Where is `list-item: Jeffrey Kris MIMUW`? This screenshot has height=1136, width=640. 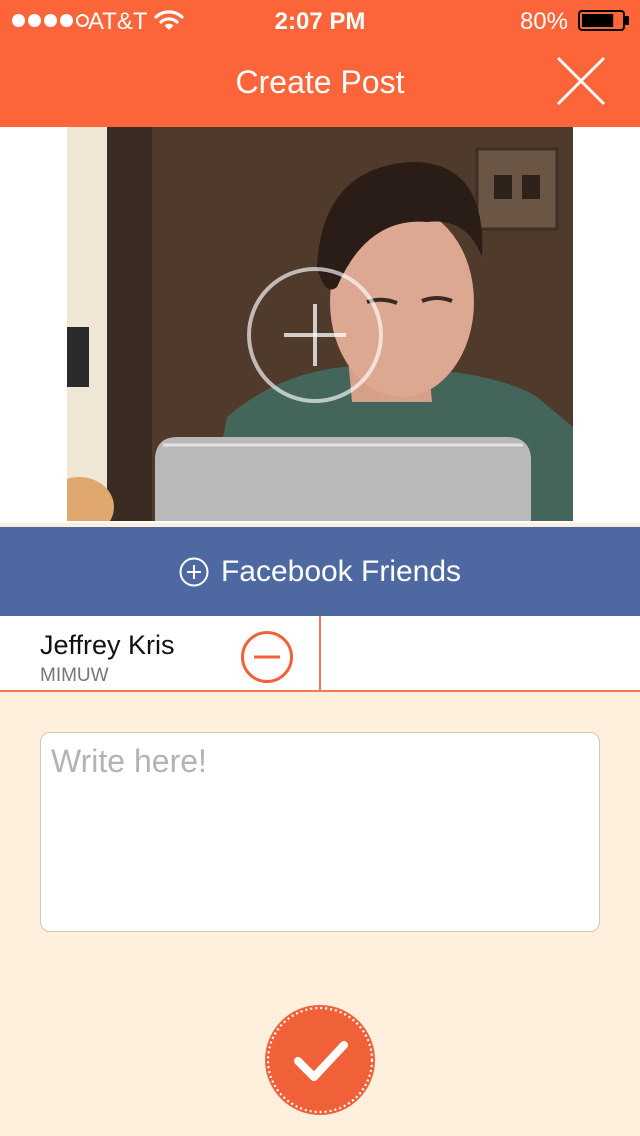
list-item: Jeffrey Kris MIMUW is located at coordinates (160, 653).